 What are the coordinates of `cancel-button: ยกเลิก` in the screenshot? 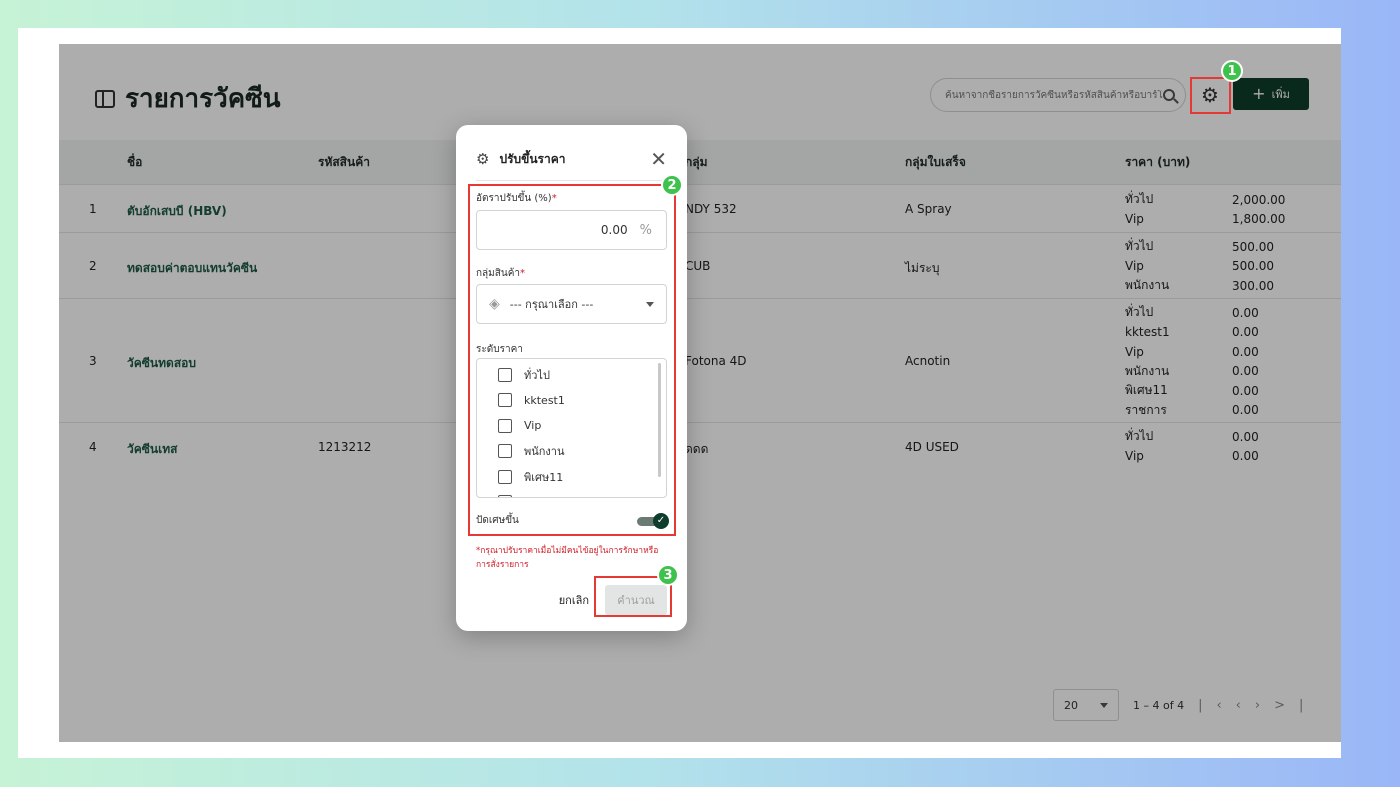 It's located at (574, 600).